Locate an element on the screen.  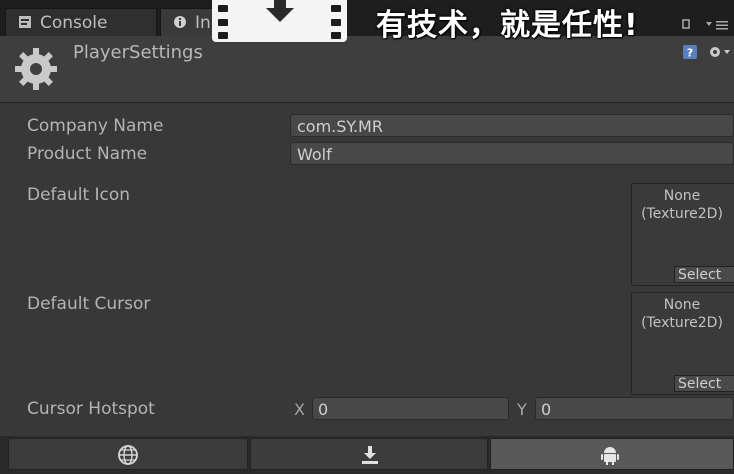
hotspot-x-field: 0 is located at coordinates (410, 408).